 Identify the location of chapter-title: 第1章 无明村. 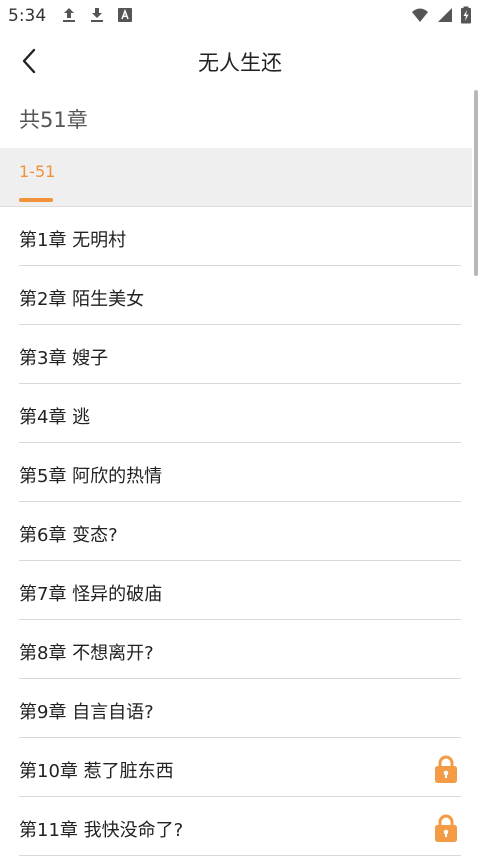
(73, 240).